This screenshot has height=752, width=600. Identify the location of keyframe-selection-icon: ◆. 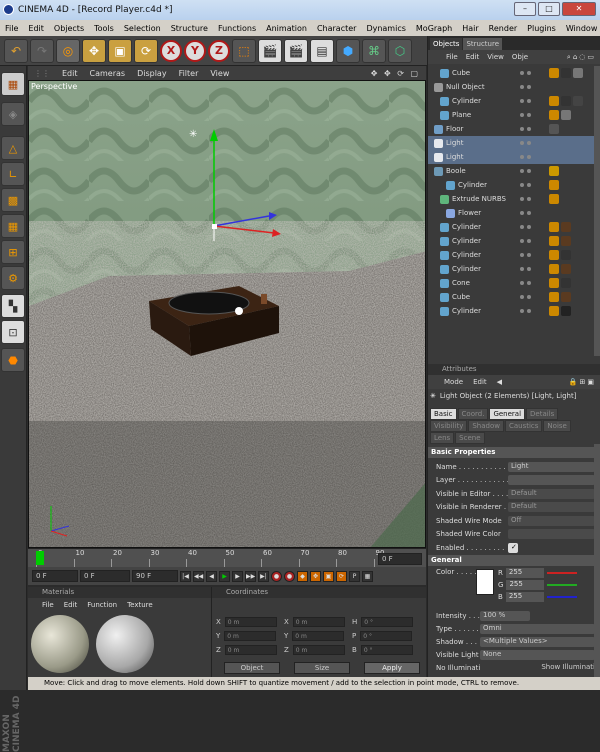
(302, 576).